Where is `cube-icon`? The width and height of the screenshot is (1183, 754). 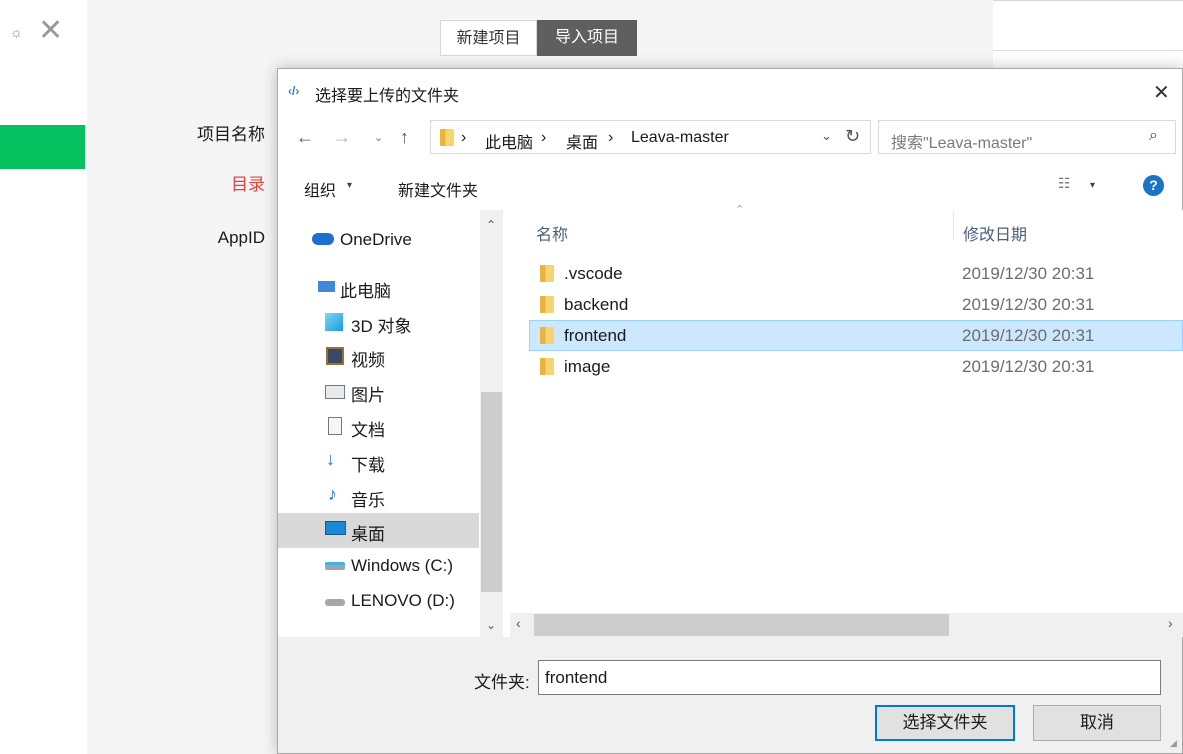 cube-icon is located at coordinates (334, 322).